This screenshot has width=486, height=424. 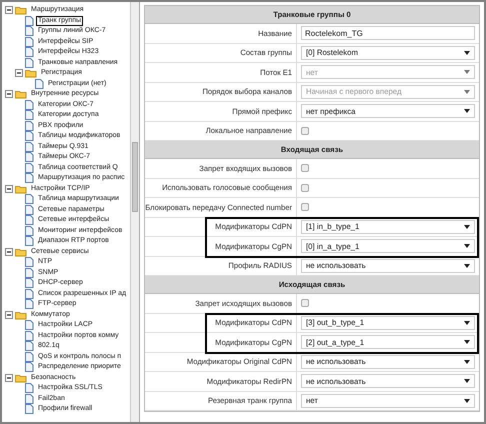 I want to click on scrollbar, so click(x=134, y=212).